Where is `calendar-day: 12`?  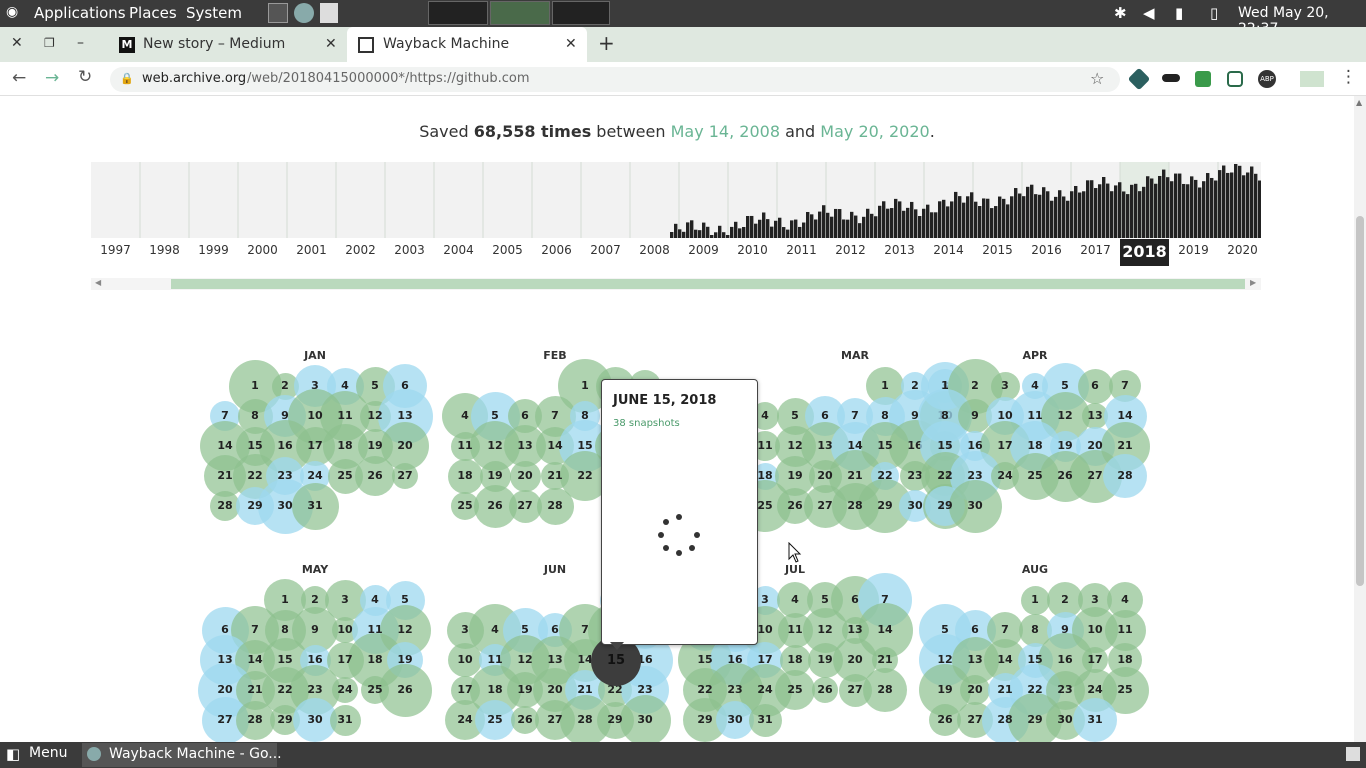 calendar-day: 12 is located at coordinates (795, 446).